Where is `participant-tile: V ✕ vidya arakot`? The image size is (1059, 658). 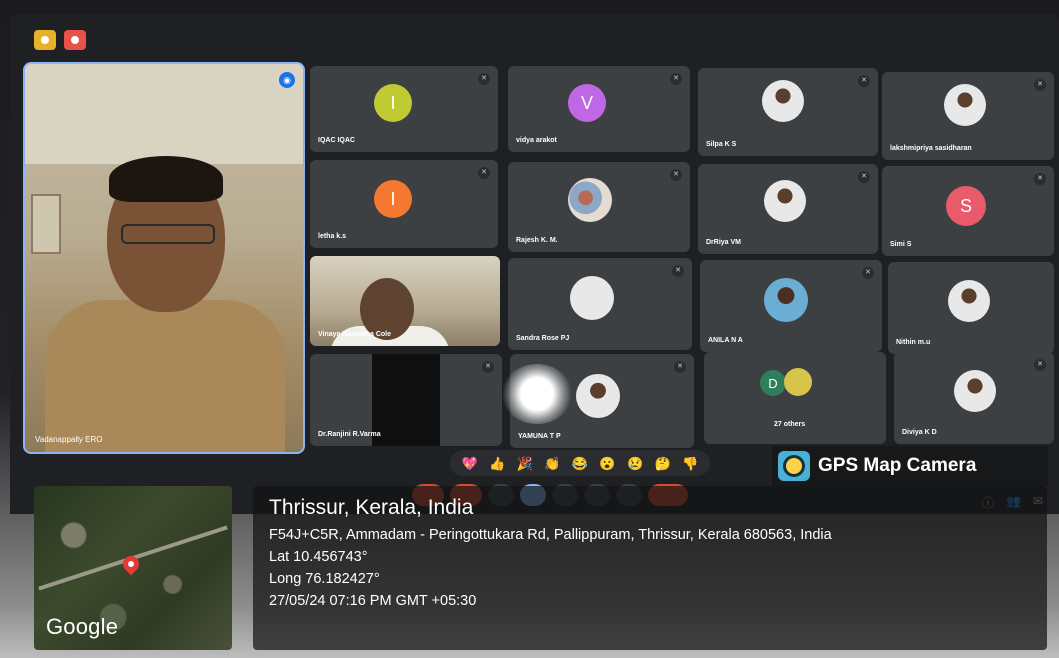
participant-tile: V ✕ vidya arakot is located at coordinates (599, 109).